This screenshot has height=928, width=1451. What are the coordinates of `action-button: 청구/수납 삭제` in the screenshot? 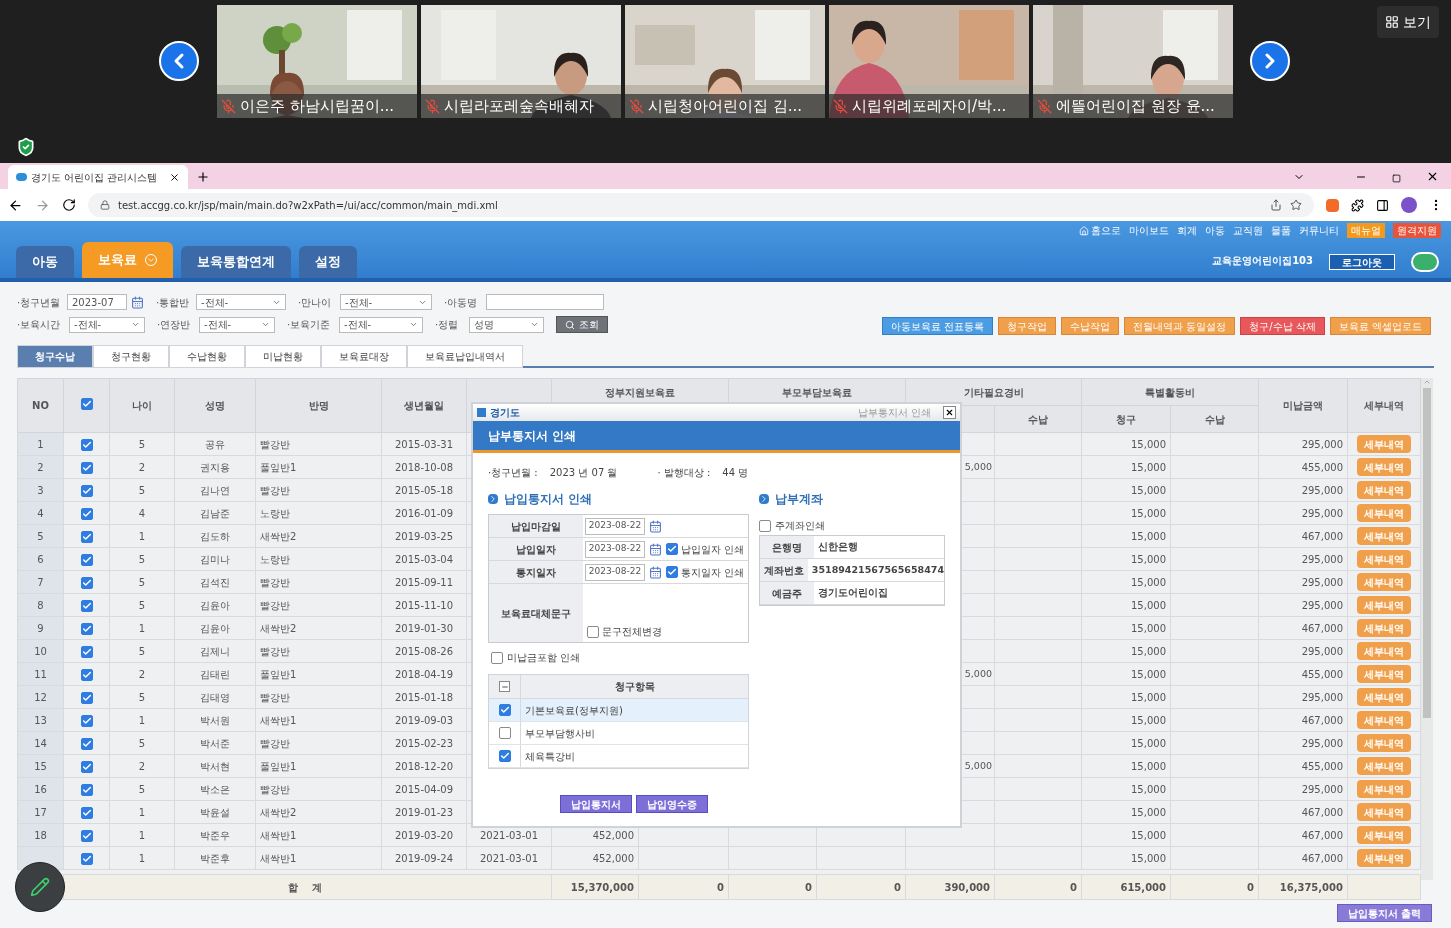 It's located at (1282, 326).